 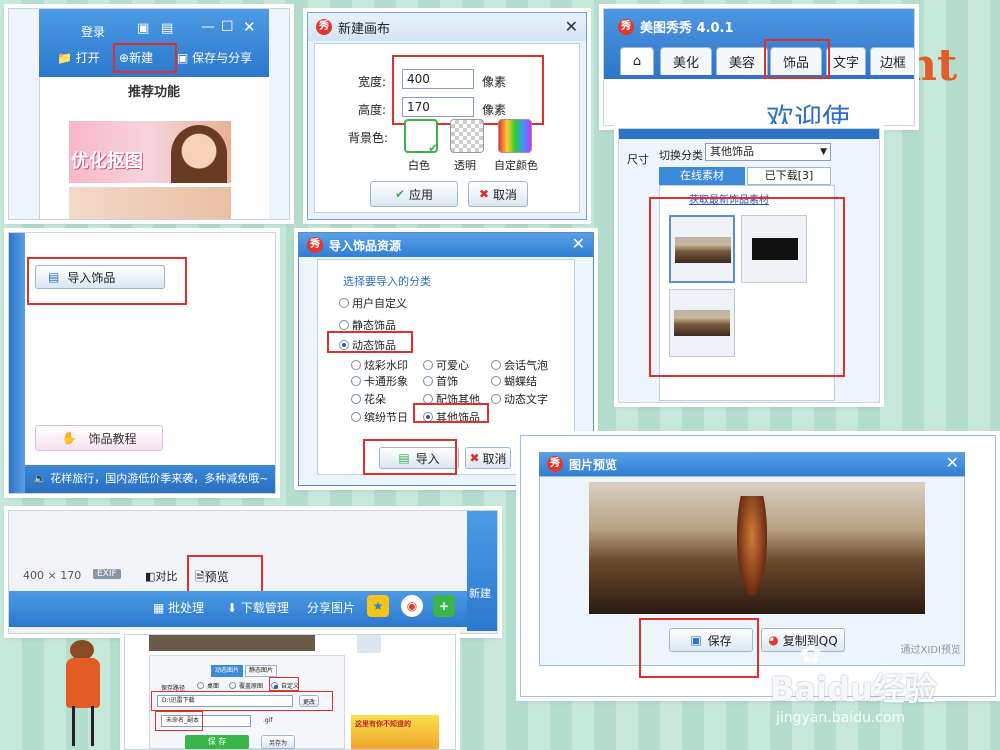 I want to click on preview-button: 🗎预览, so click(x=212, y=578).